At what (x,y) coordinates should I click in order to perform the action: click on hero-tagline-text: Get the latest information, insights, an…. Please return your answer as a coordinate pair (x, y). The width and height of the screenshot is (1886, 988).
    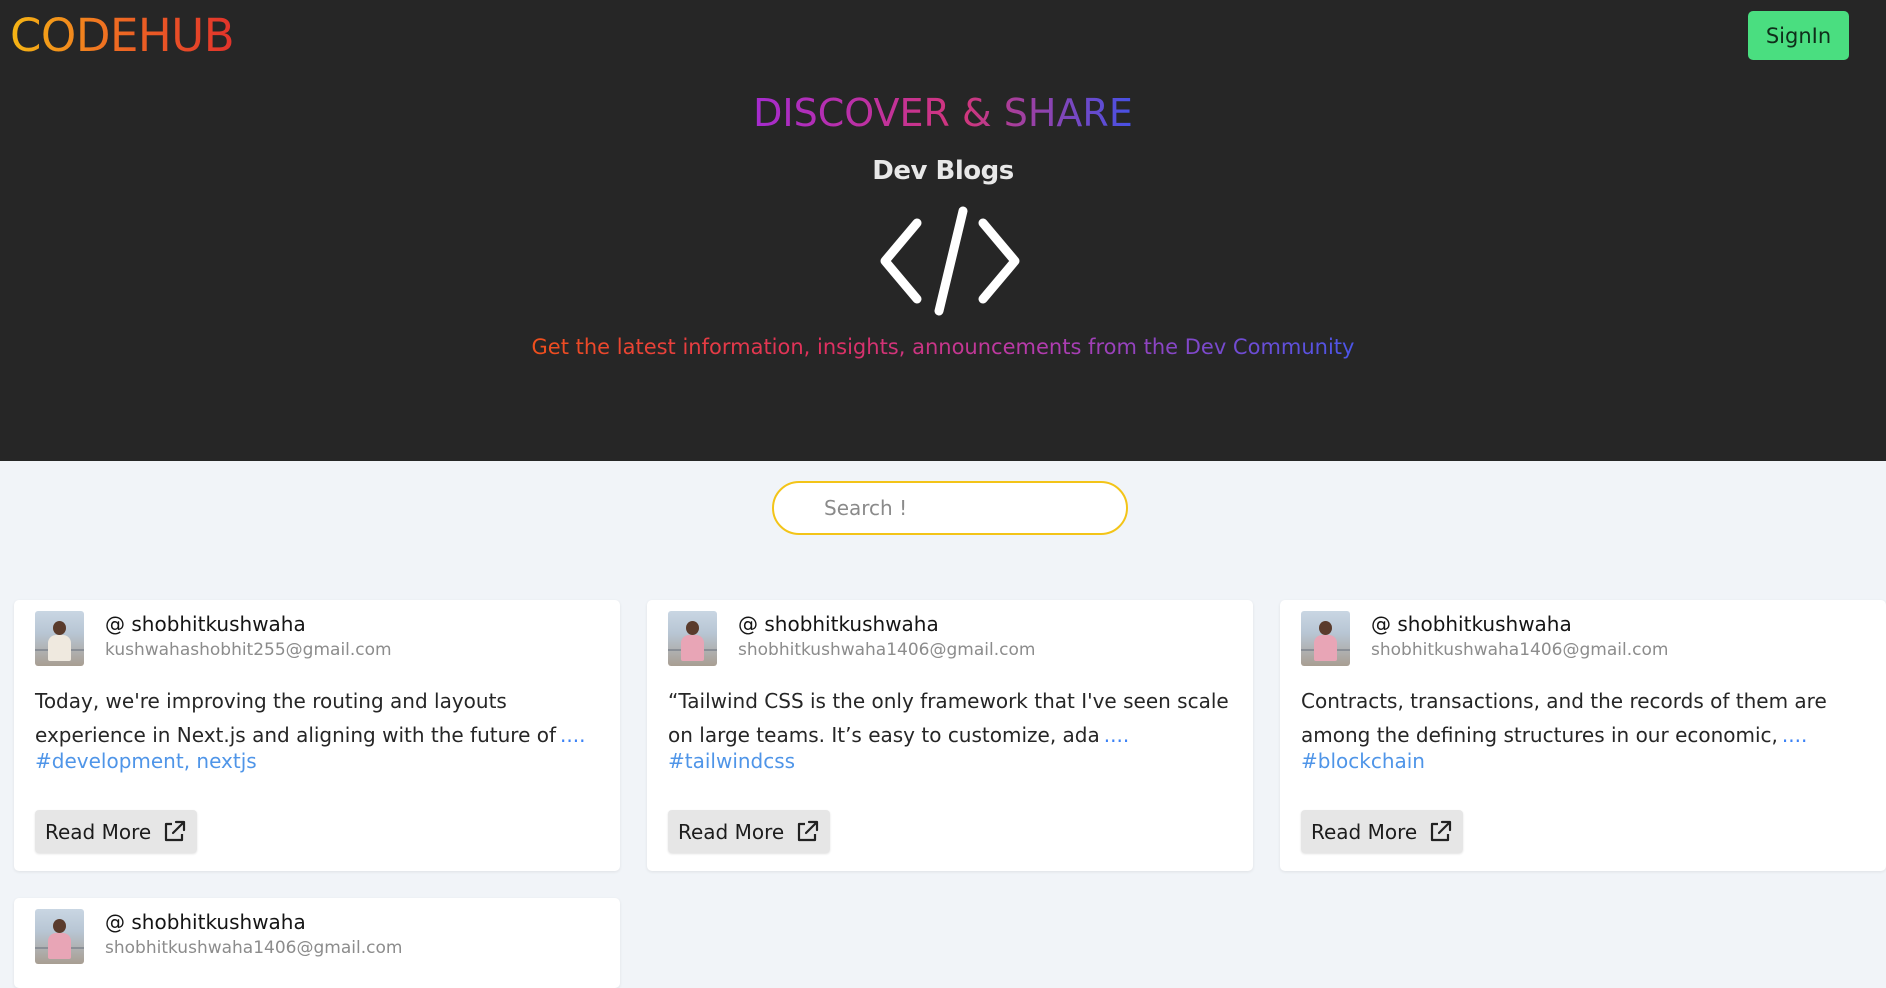
    Looking at the image, I should click on (943, 347).